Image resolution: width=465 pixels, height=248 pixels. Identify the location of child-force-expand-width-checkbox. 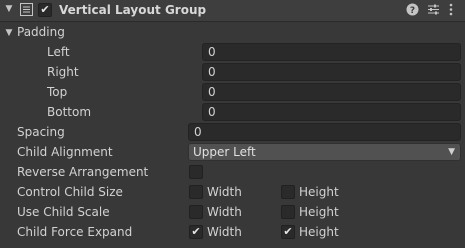
(196, 232).